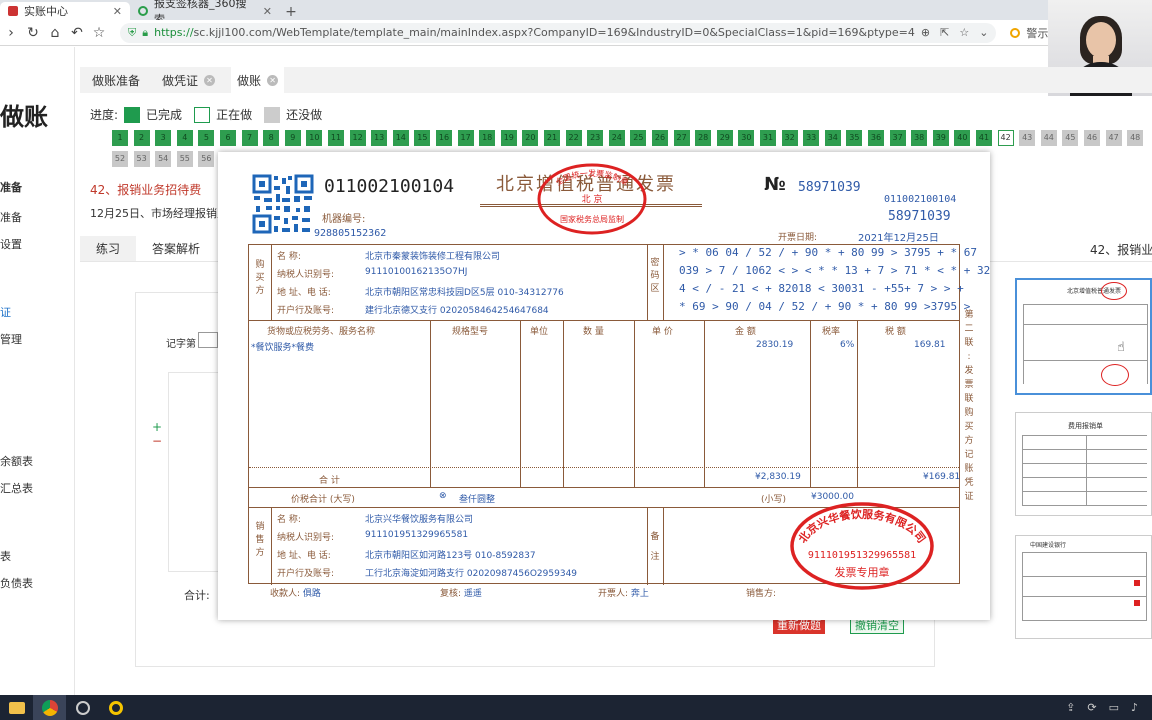  What do you see at coordinates (357, 138) in the screenshot?
I see `progress-step-12: 12` at bounding box center [357, 138].